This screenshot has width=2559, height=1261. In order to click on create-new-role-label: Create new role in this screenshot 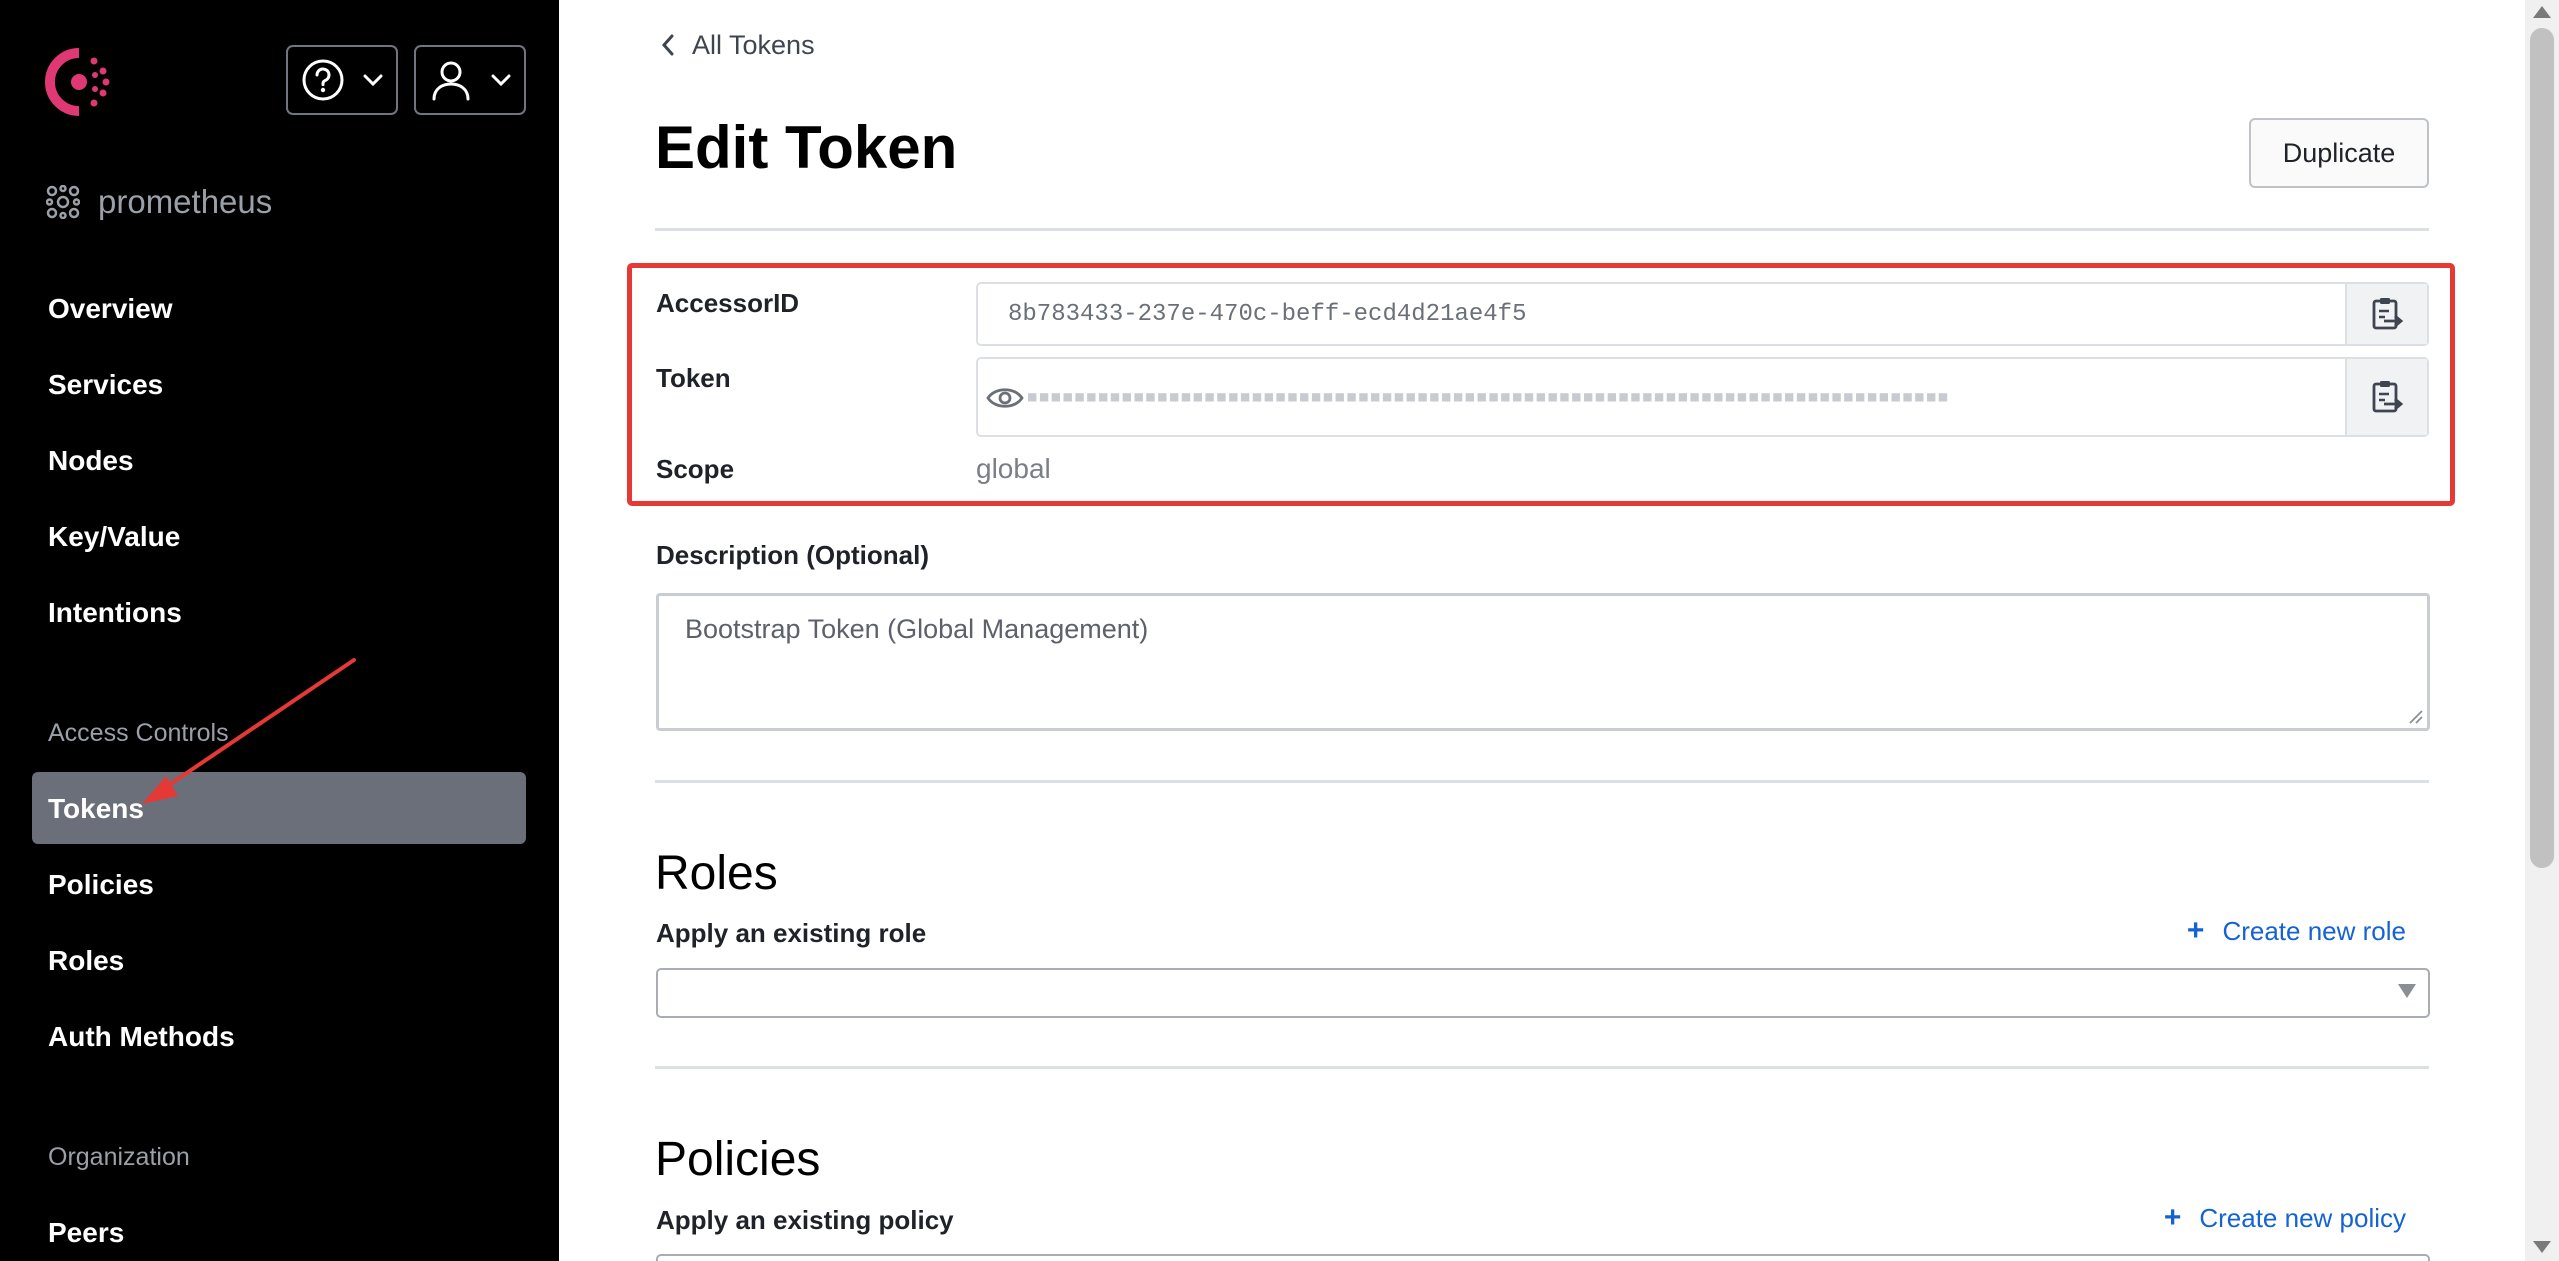, I will do `click(2314, 930)`.